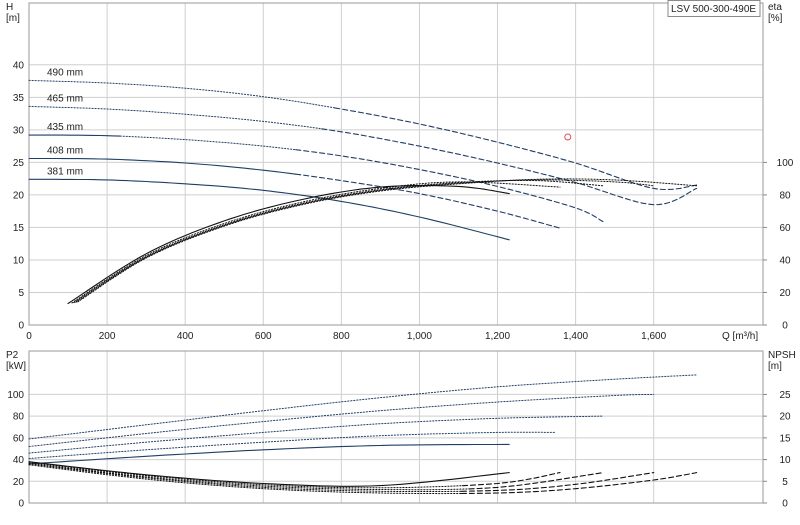  Describe the element at coordinates (263, 336) in the screenshot. I see `xtick-label: 600` at that location.